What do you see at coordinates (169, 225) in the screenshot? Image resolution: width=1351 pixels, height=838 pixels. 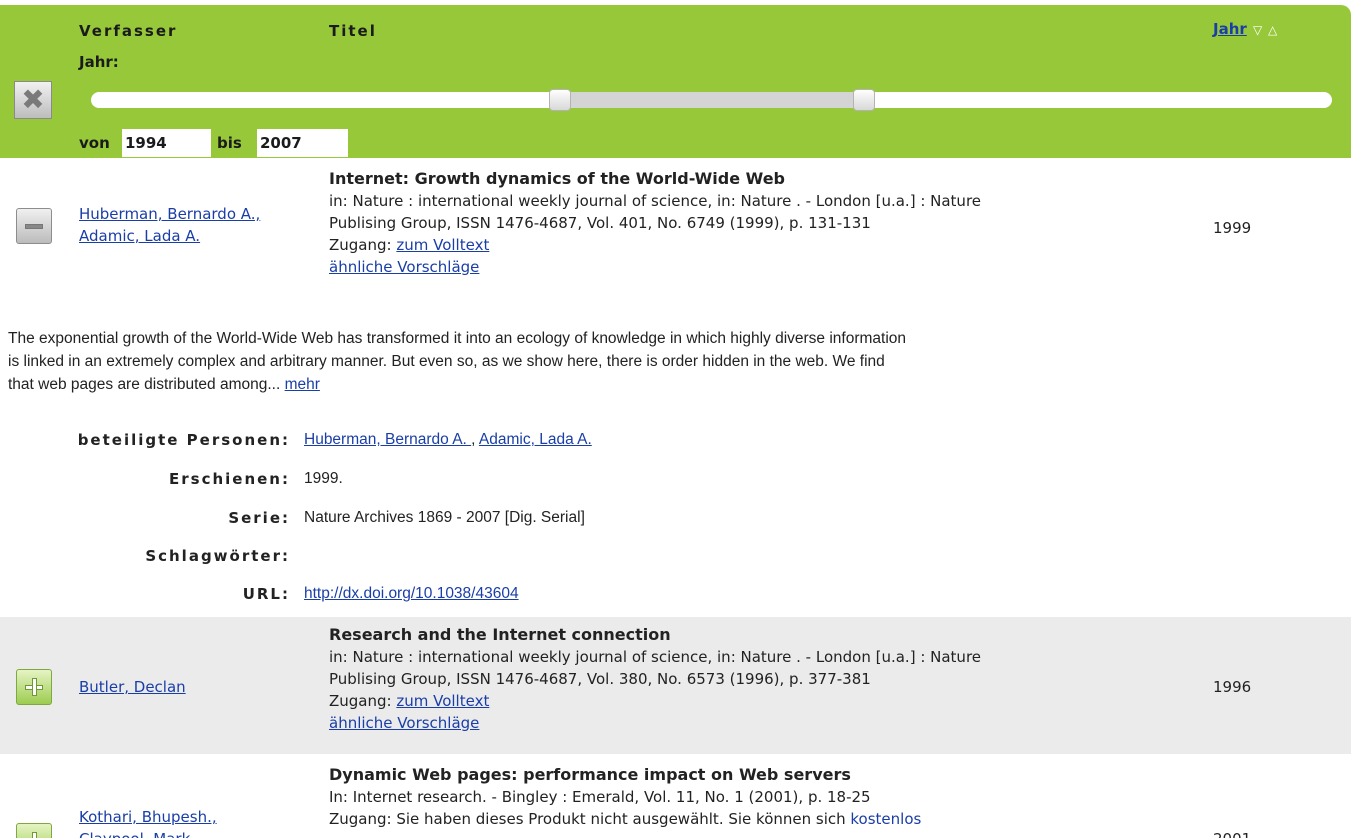 I see `authors: Huberman, Bernardo A., Adamic, Lada A.` at bounding box center [169, 225].